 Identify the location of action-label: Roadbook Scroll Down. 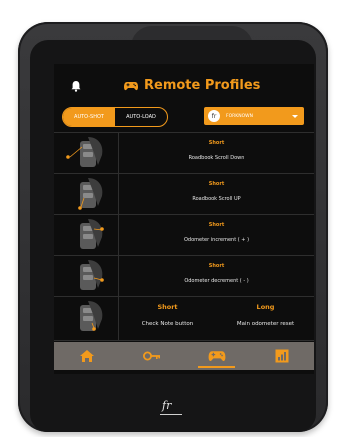
(216, 158).